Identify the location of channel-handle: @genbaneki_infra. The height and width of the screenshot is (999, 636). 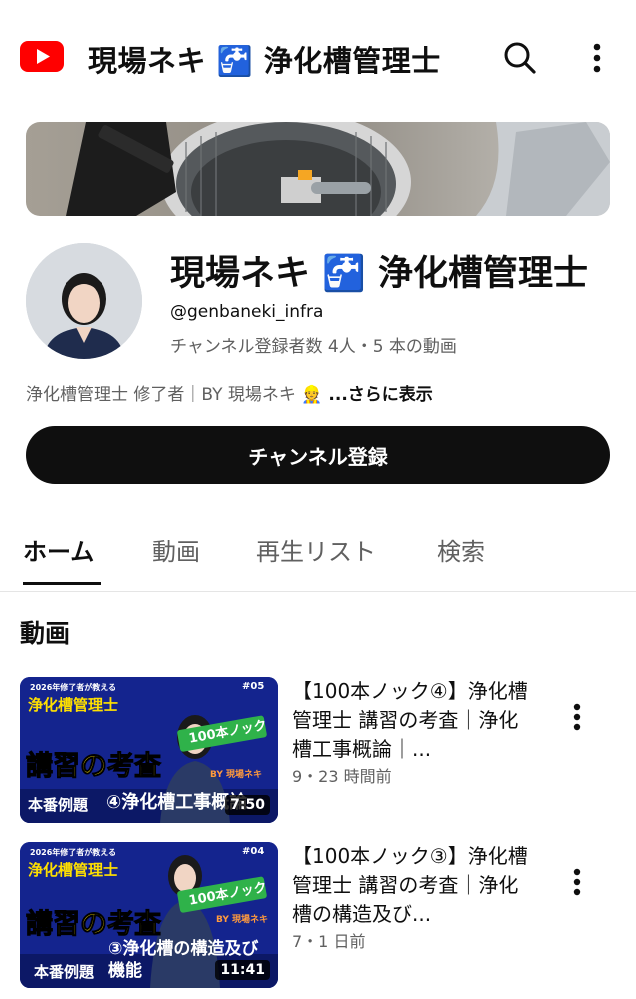
(247, 312).